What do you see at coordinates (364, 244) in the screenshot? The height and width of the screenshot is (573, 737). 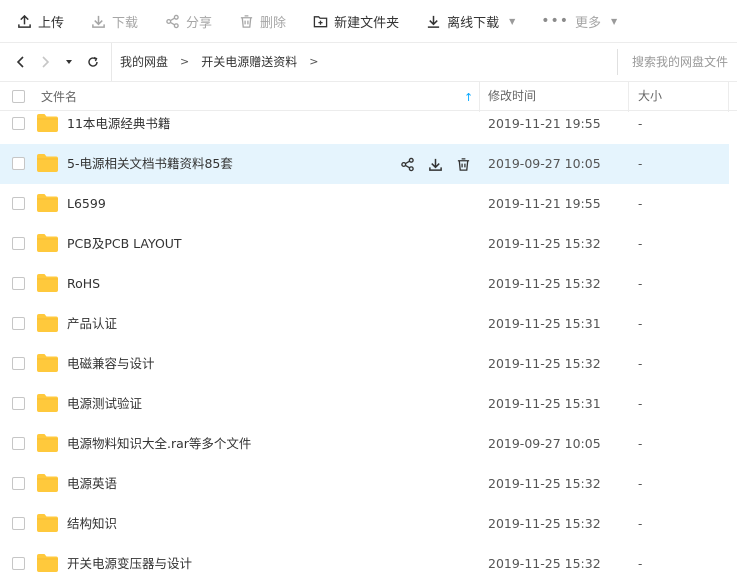 I see `file-row: PCB及PCB LAYOUT 2019-11-25 15:32 -` at bounding box center [364, 244].